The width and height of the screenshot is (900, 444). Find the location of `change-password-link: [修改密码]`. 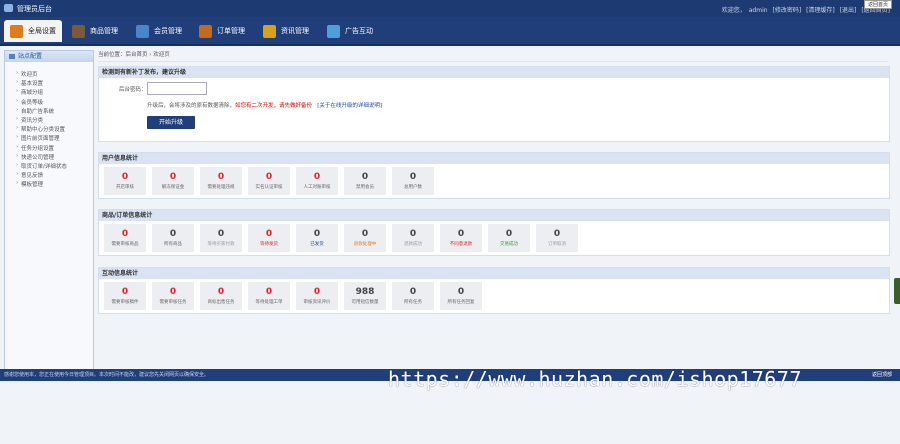

change-password-link: [修改密码] is located at coordinates (786, 10).